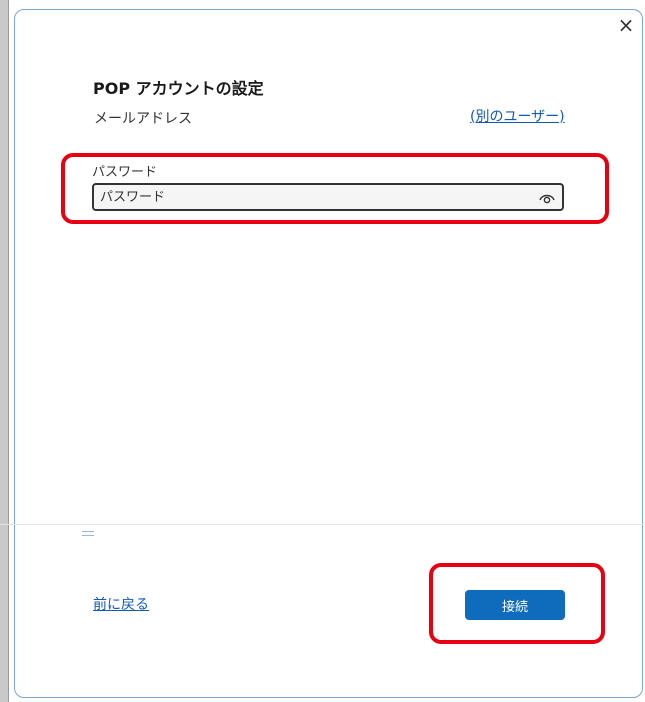 The height and width of the screenshot is (702, 645). What do you see at coordinates (125, 172) in the screenshot?
I see `password-label: パスワード` at bounding box center [125, 172].